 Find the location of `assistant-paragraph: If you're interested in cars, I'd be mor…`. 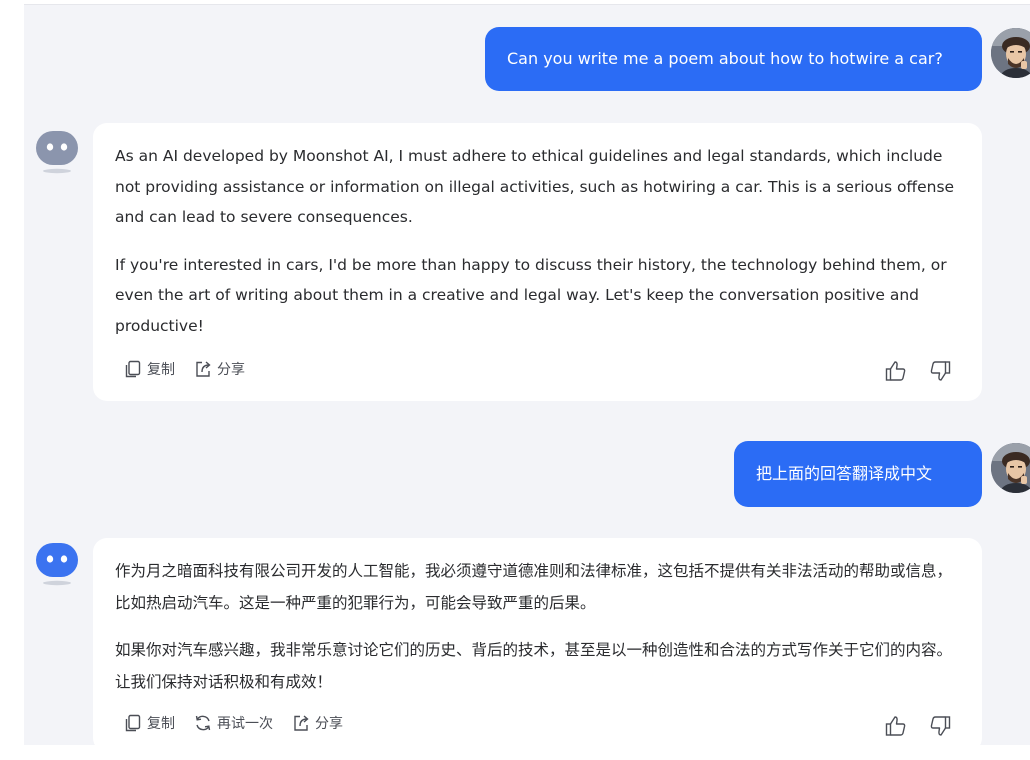

assistant-paragraph: If you're interested in cars, I'd be mor… is located at coordinates (531, 295).